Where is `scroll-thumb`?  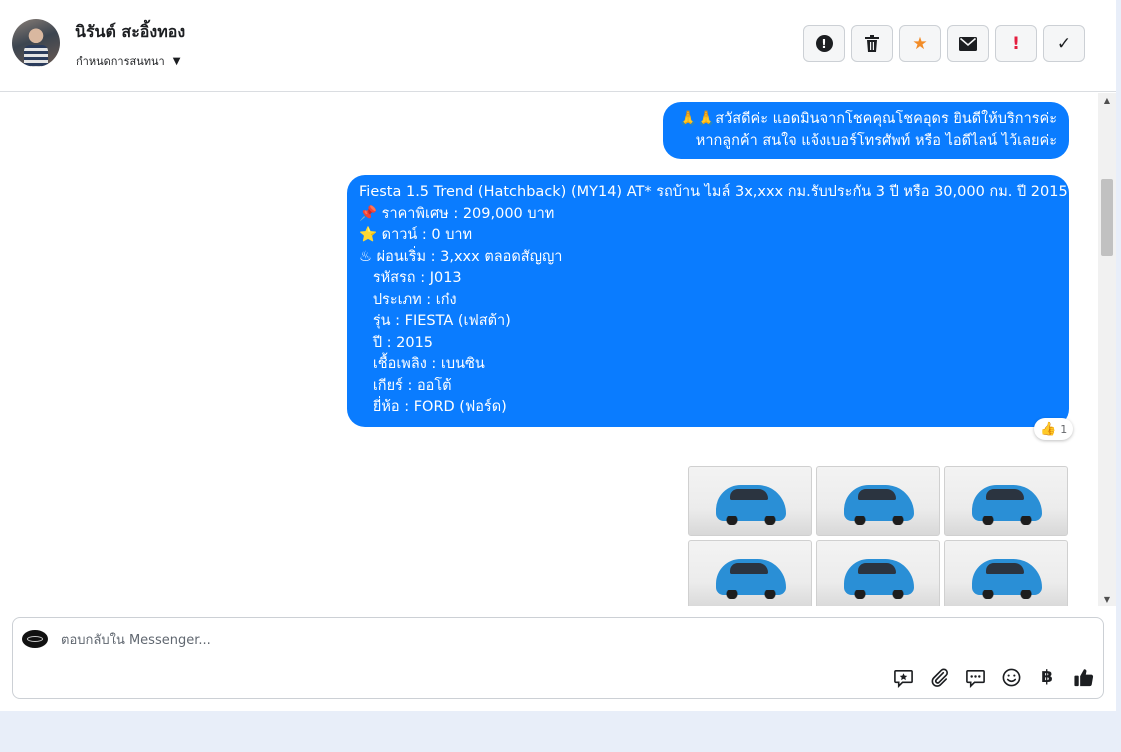 scroll-thumb is located at coordinates (1107, 217).